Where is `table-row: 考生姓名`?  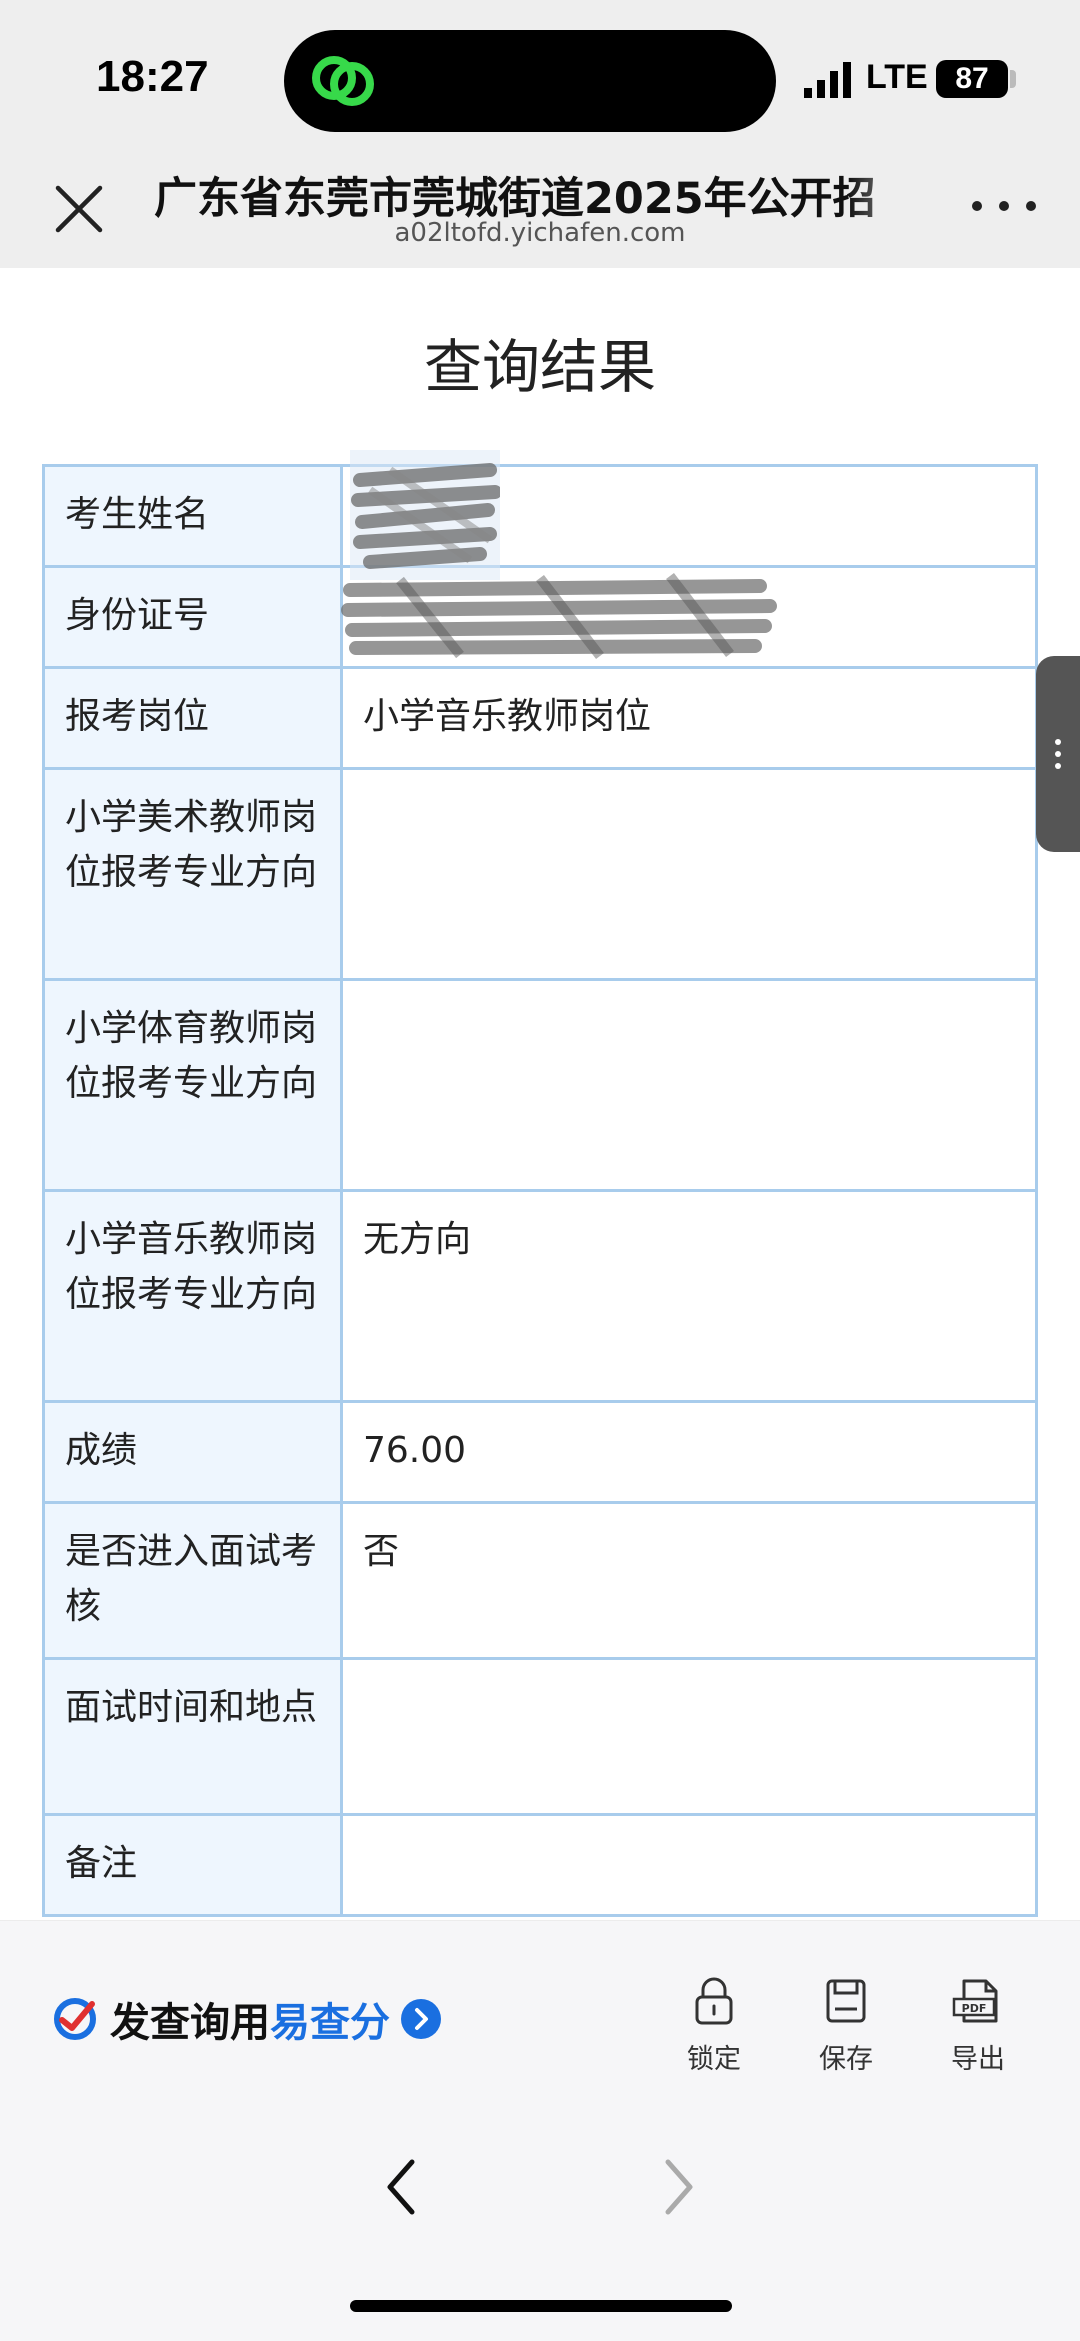
table-row: 考生姓名 is located at coordinates (540, 516).